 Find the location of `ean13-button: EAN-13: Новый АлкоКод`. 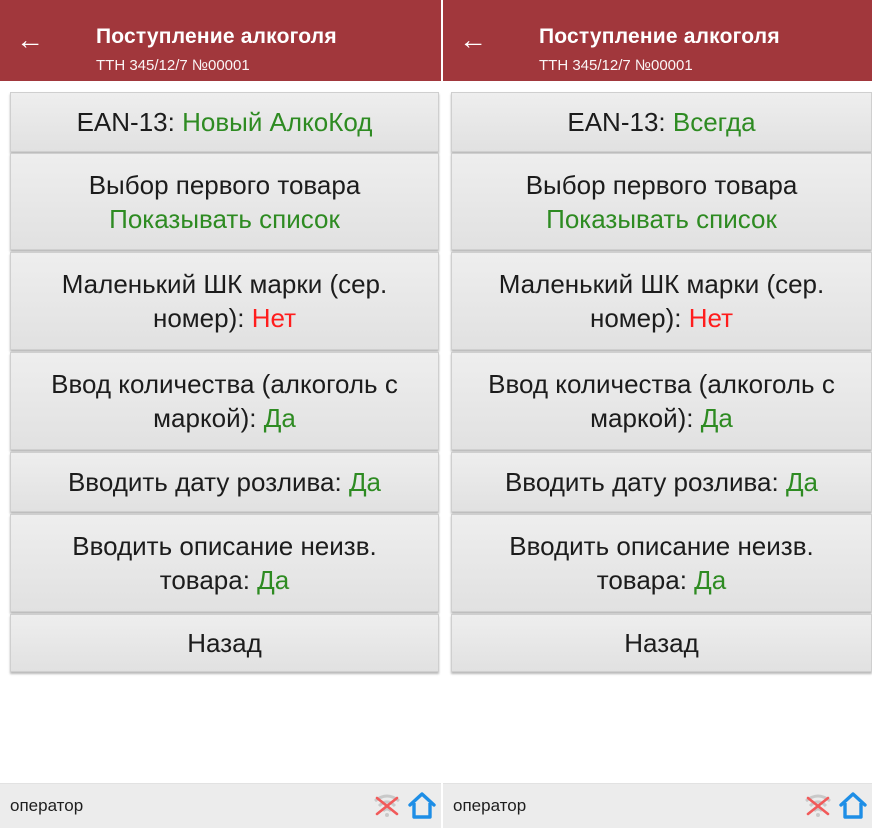

ean13-button: EAN-13: Новый АлкоКод is located at coordinates (224, 122).